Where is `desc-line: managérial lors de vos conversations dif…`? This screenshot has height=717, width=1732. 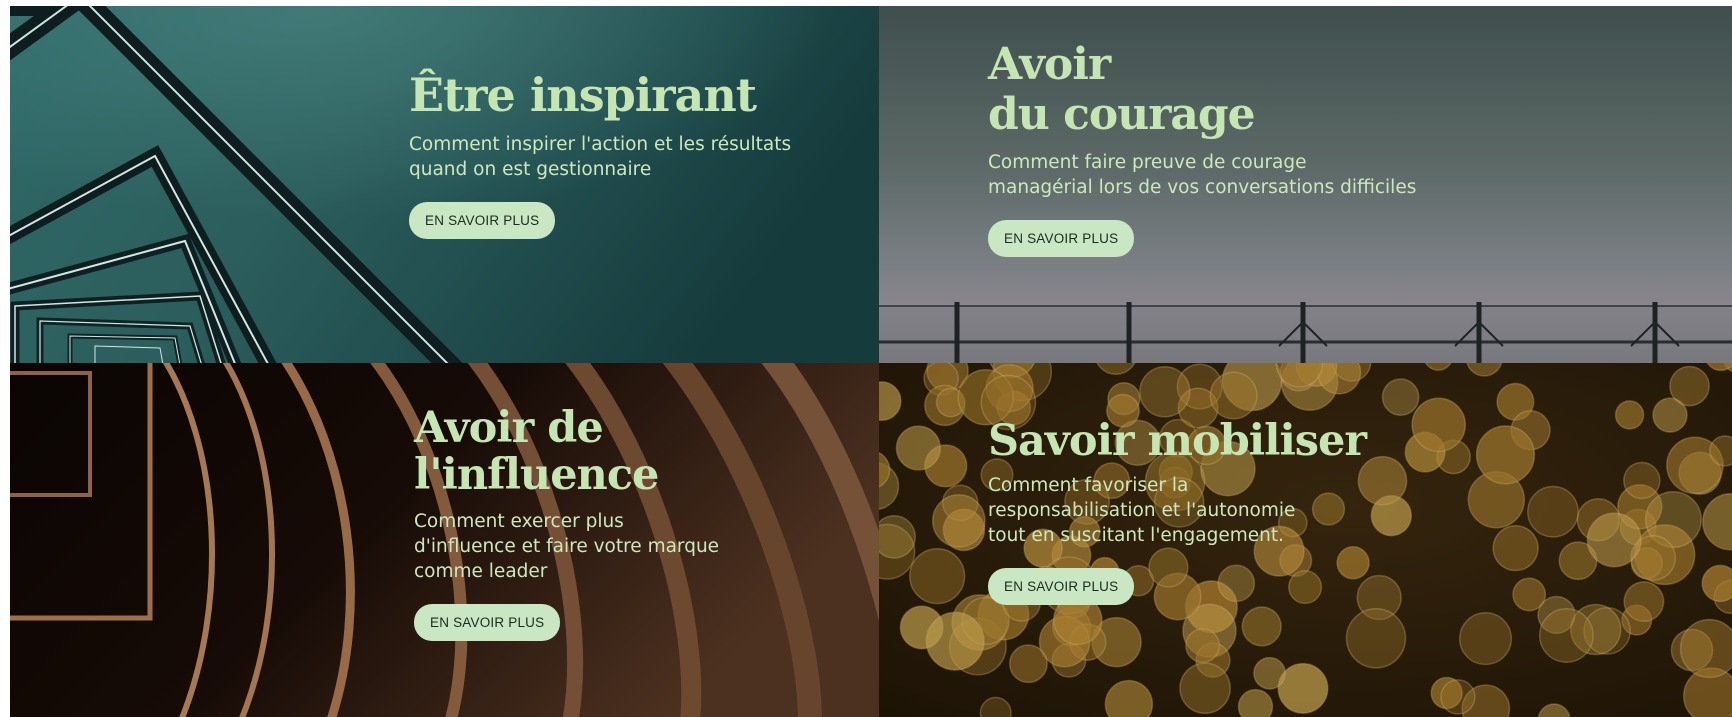 desc-line: managérial lors de vos conversations dif… is located at coordinates (1202, 187).